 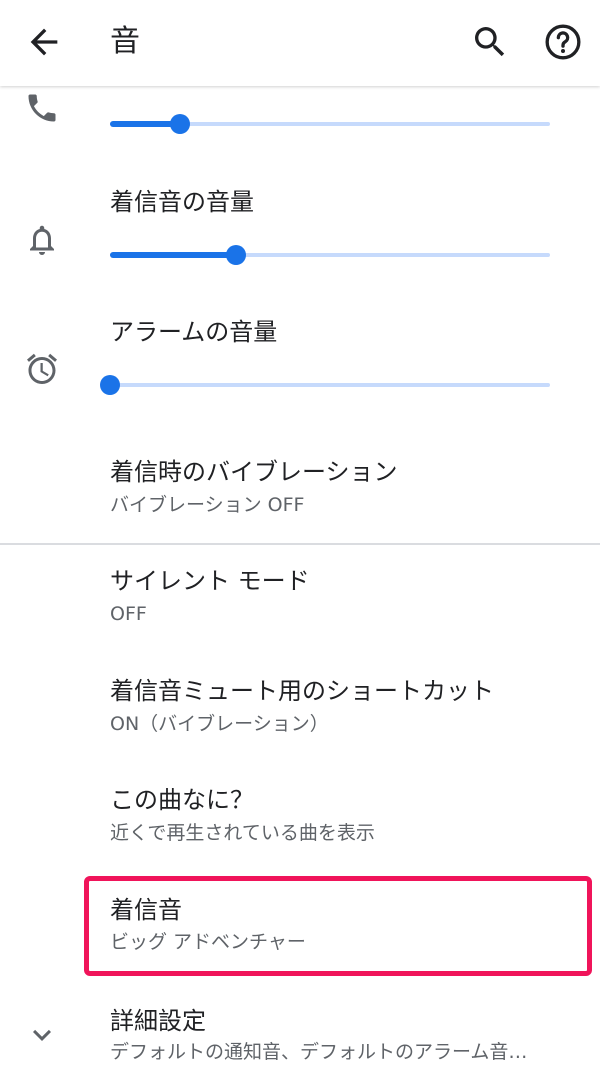 I want to click on advanced-title: 詳細設定, so click(x=158, y=1021).